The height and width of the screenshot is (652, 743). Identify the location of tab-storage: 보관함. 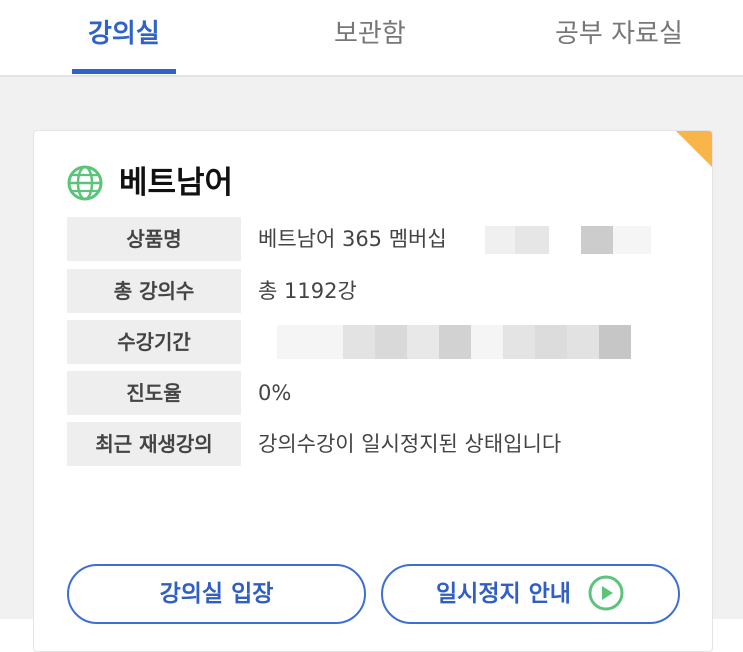
(370, 34).